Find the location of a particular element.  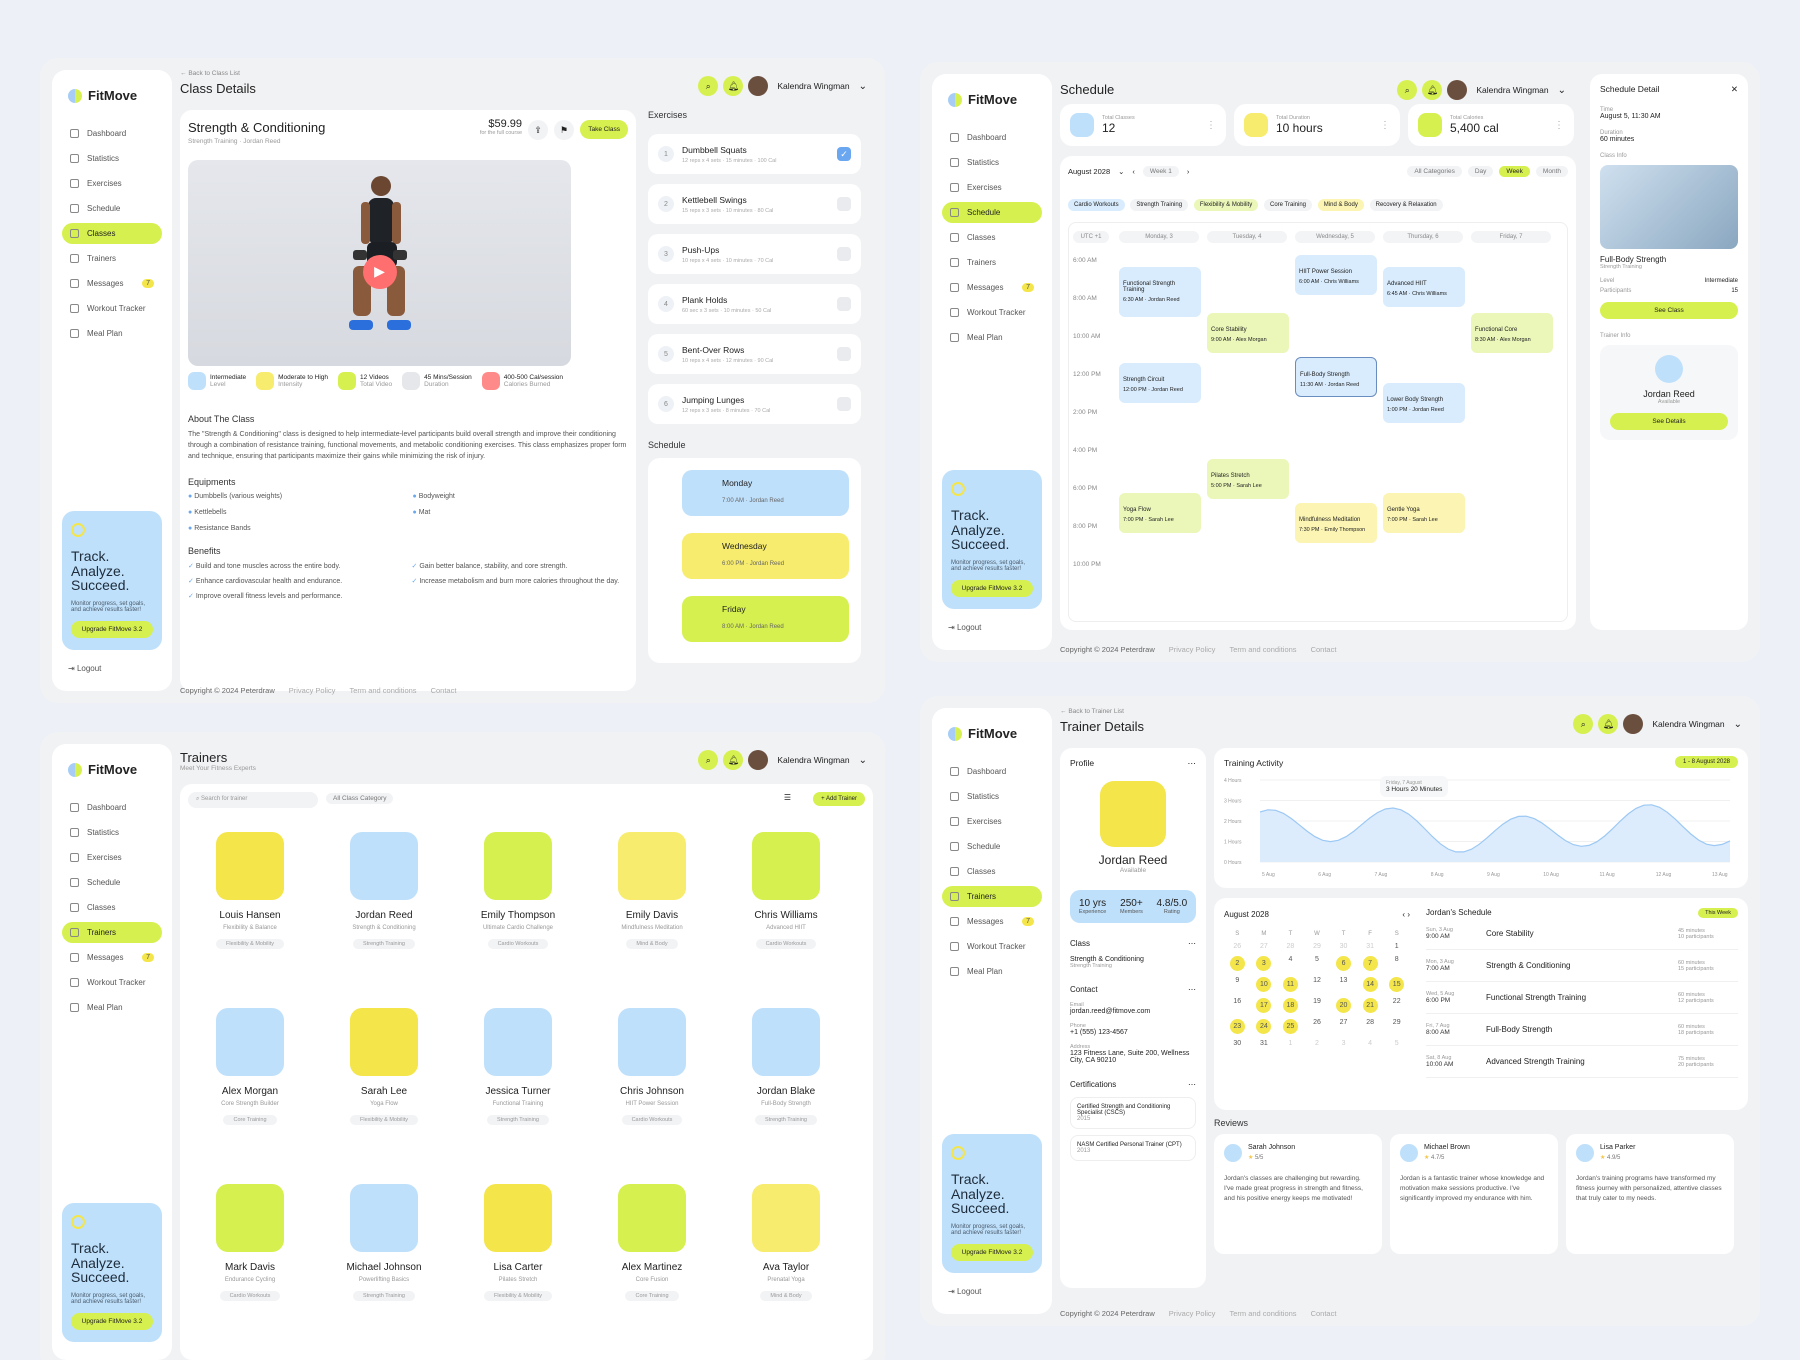

event-card: Gentle Yoga 7:00 PM · Sarah Lee is located at coordinates (1424, 513).